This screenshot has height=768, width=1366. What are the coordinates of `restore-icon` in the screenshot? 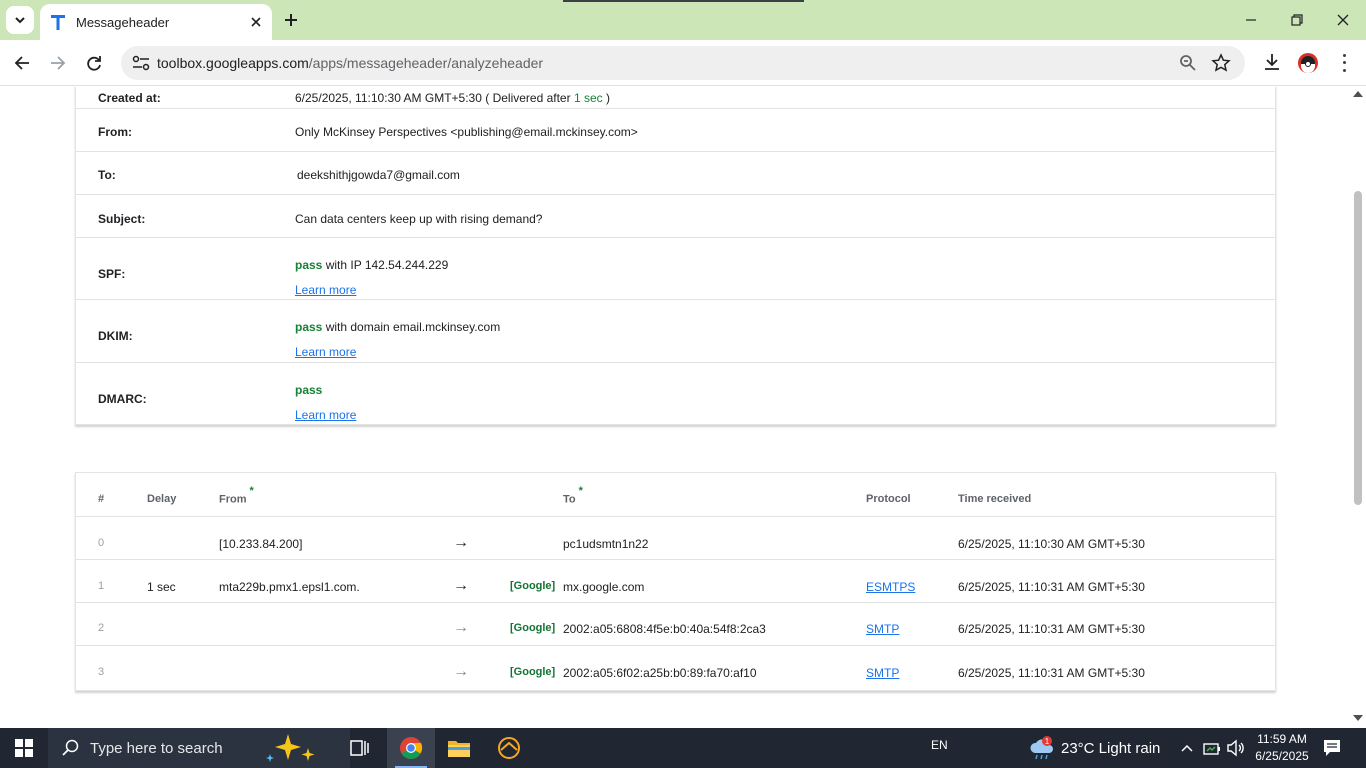 It's located at (1297, 20).